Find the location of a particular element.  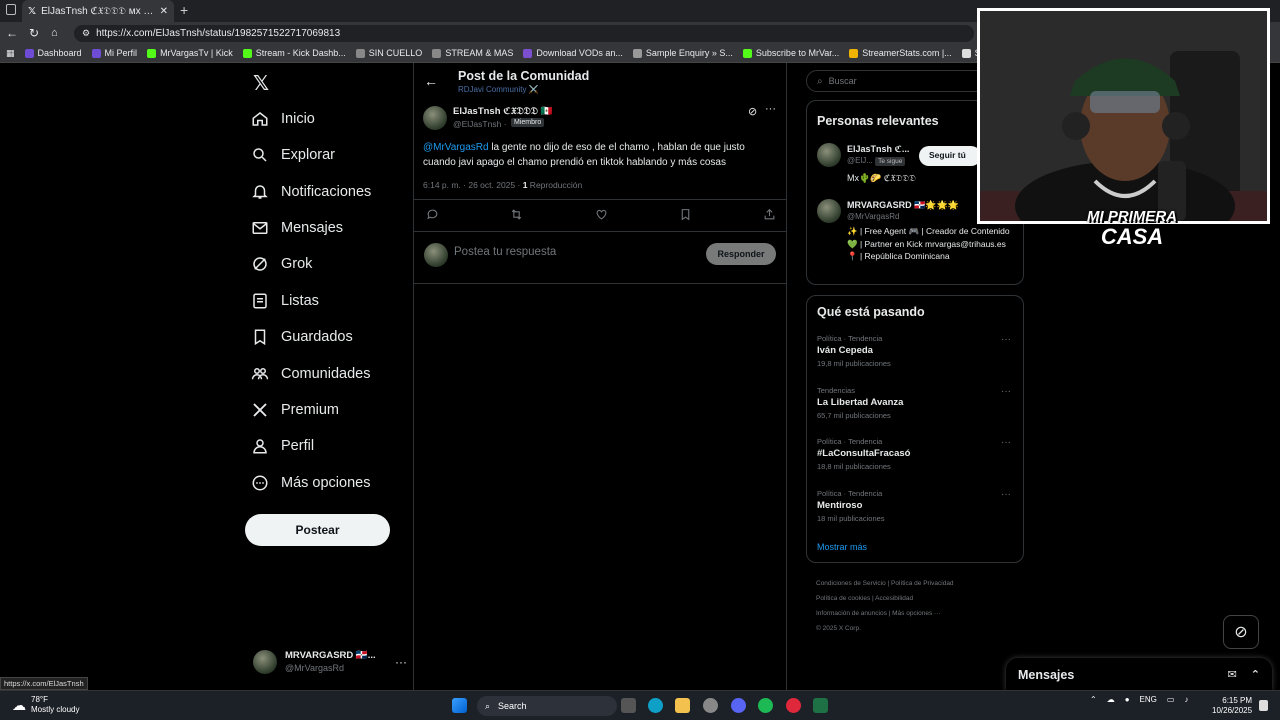

trend-title: La Libertad Avanza is located at coordinates (860, 402).